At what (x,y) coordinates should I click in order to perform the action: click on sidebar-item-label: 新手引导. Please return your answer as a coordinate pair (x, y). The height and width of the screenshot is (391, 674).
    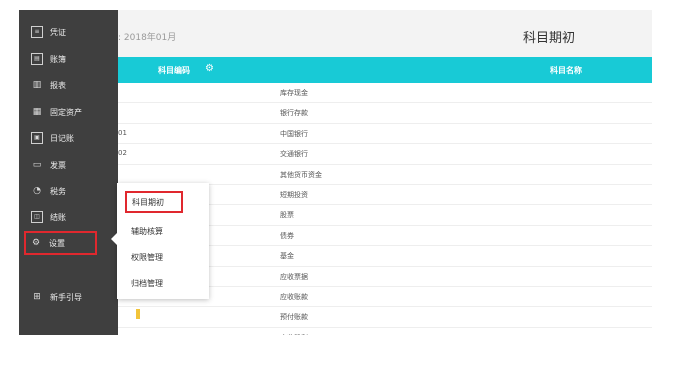
    Looking at the image, I should click on (66, 297).